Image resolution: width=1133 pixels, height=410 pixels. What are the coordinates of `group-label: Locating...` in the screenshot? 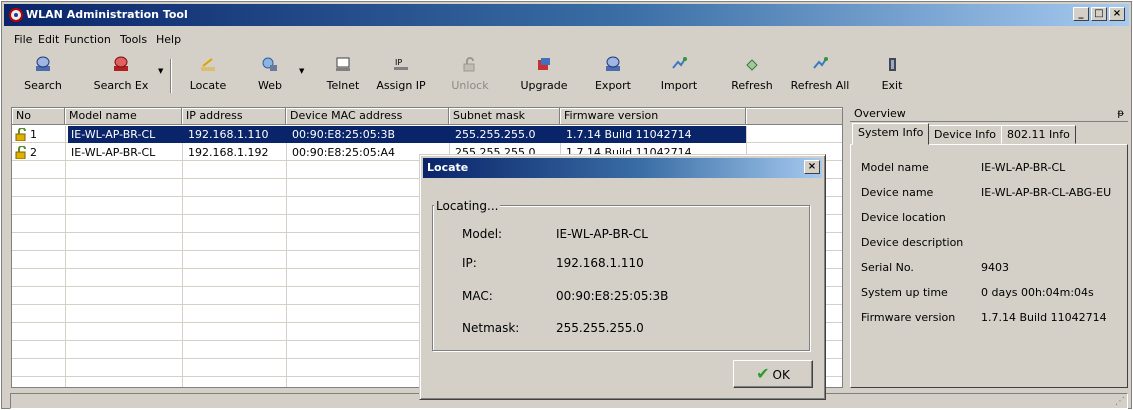 It's located at (467, 206).